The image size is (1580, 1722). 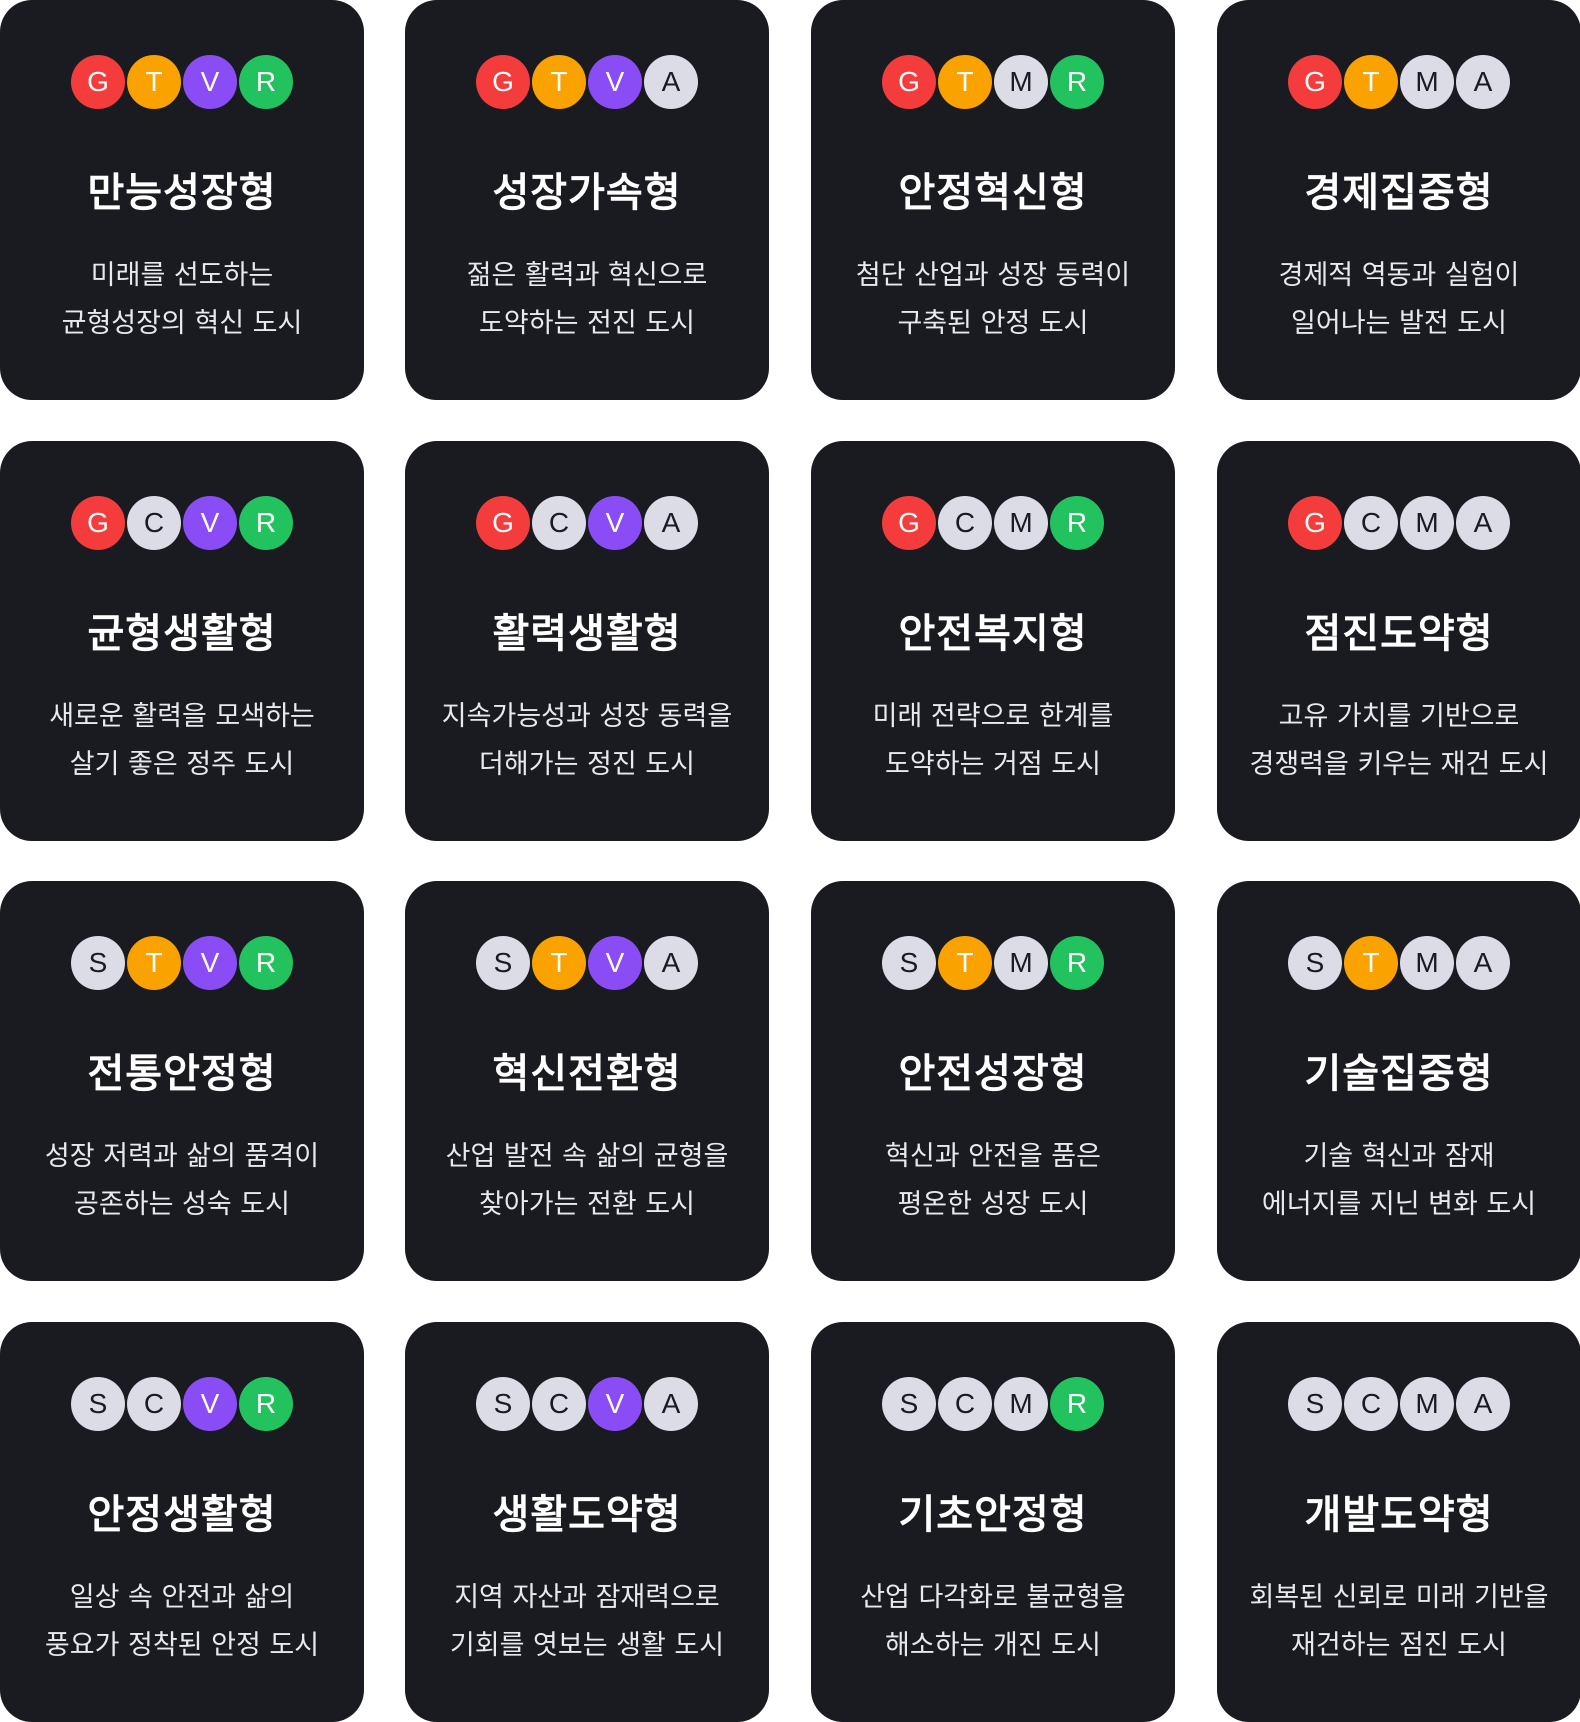 I want to click on type-badges: SCVA, so click(x=587, y=1404).